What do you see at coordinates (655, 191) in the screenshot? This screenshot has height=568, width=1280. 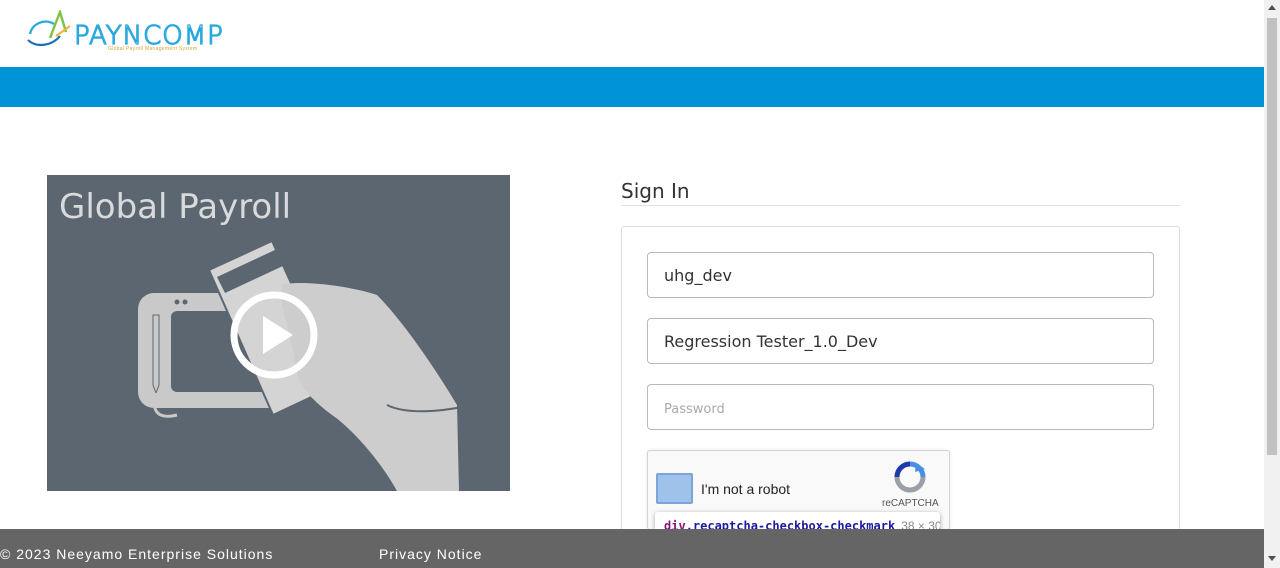 I see `signin-heading: Sign In` at bounding box center [655, 191].